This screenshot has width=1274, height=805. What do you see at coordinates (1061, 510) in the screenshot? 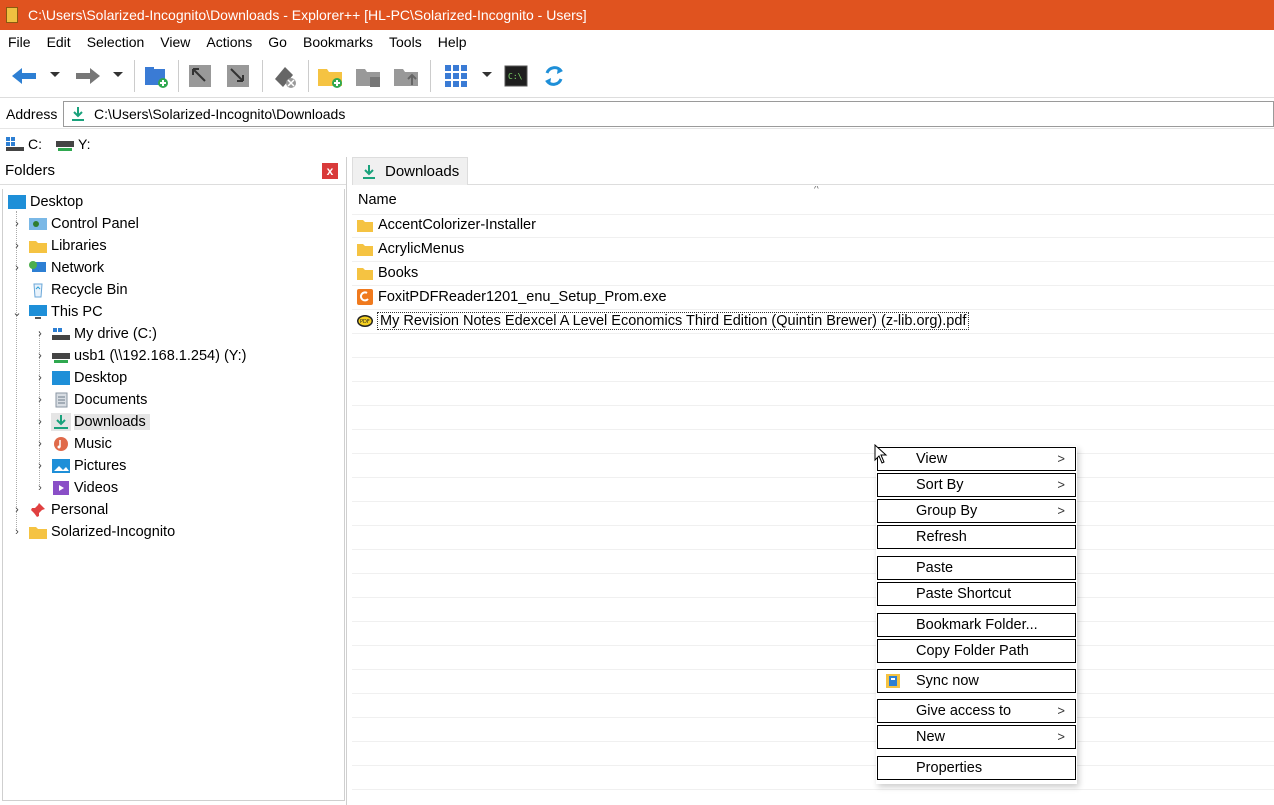
I see `chevron-right-icon: >` at bounding box center [1061, 510].